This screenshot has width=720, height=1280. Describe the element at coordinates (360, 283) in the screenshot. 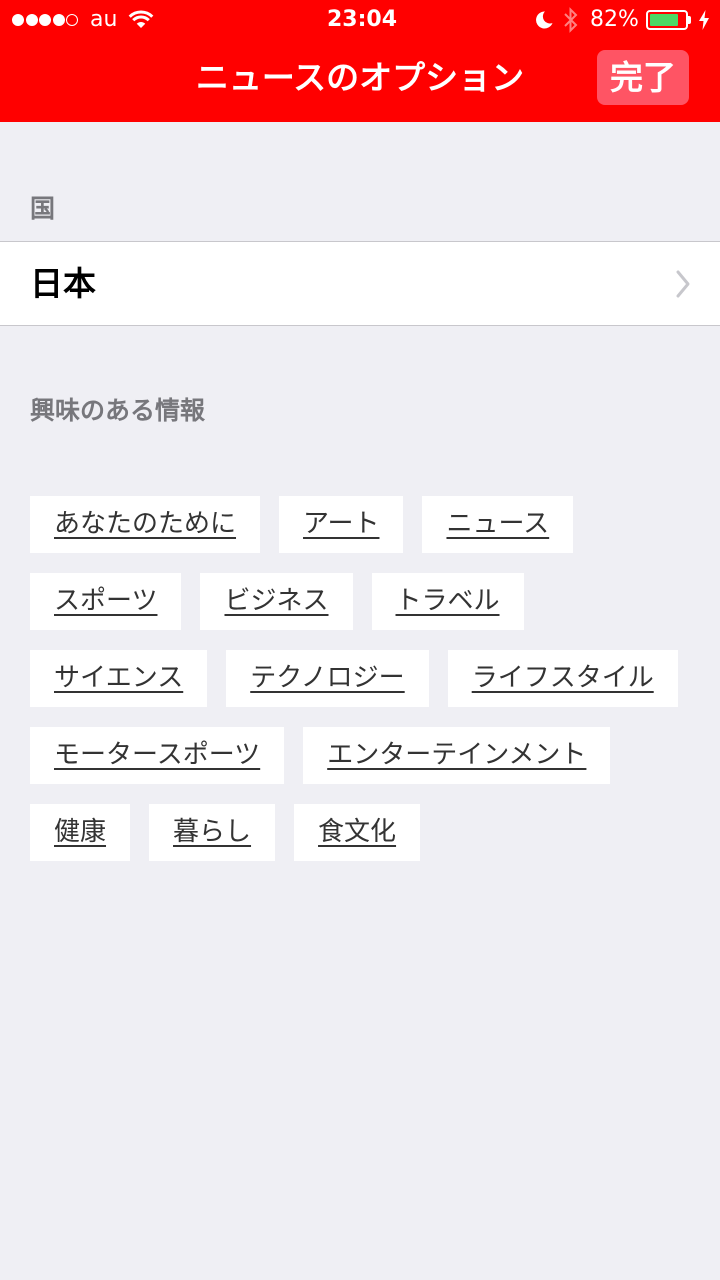

I see `country-row: 日本` at that location.